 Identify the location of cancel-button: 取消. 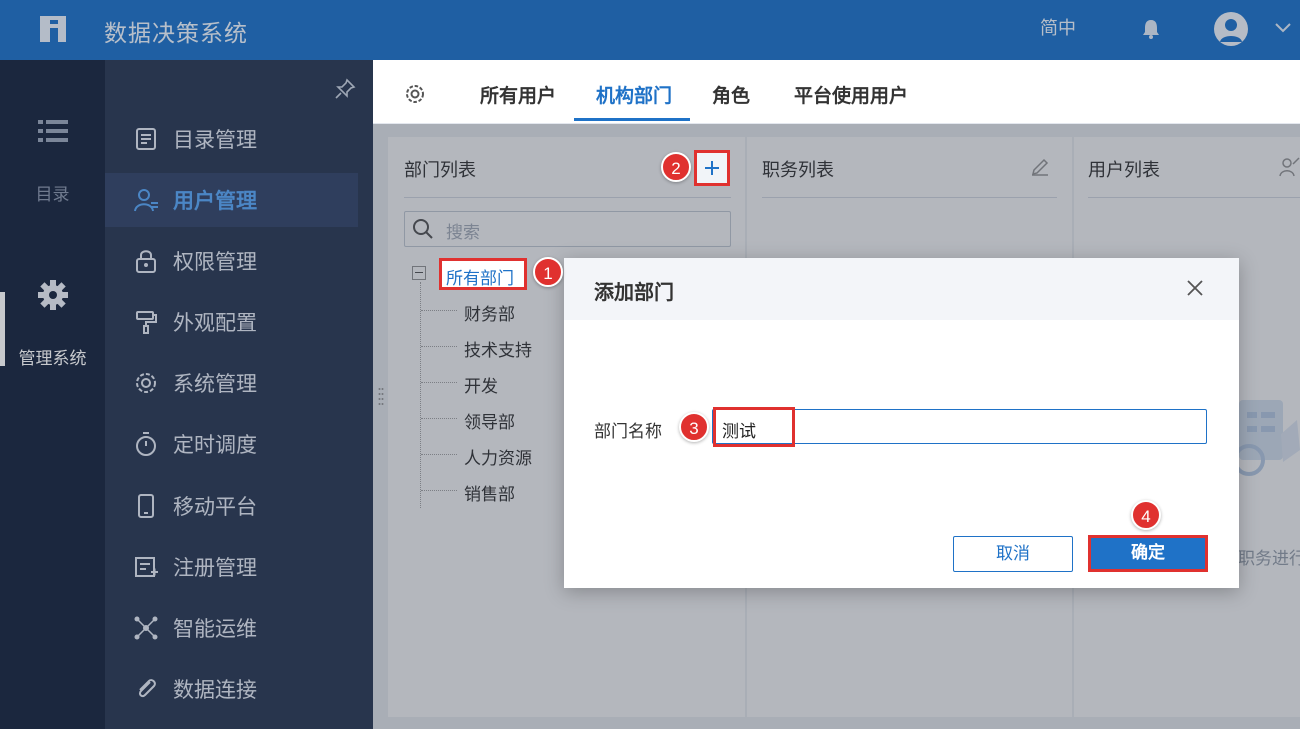
(1013, 554).